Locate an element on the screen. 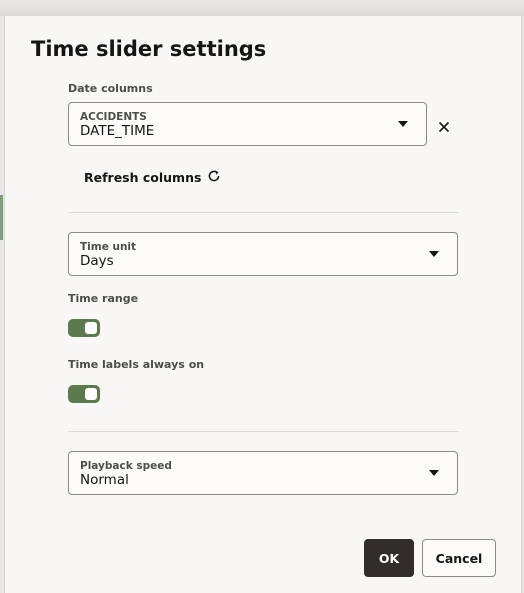  time-unit-label: Time unit is located at coordinates (108, 247).